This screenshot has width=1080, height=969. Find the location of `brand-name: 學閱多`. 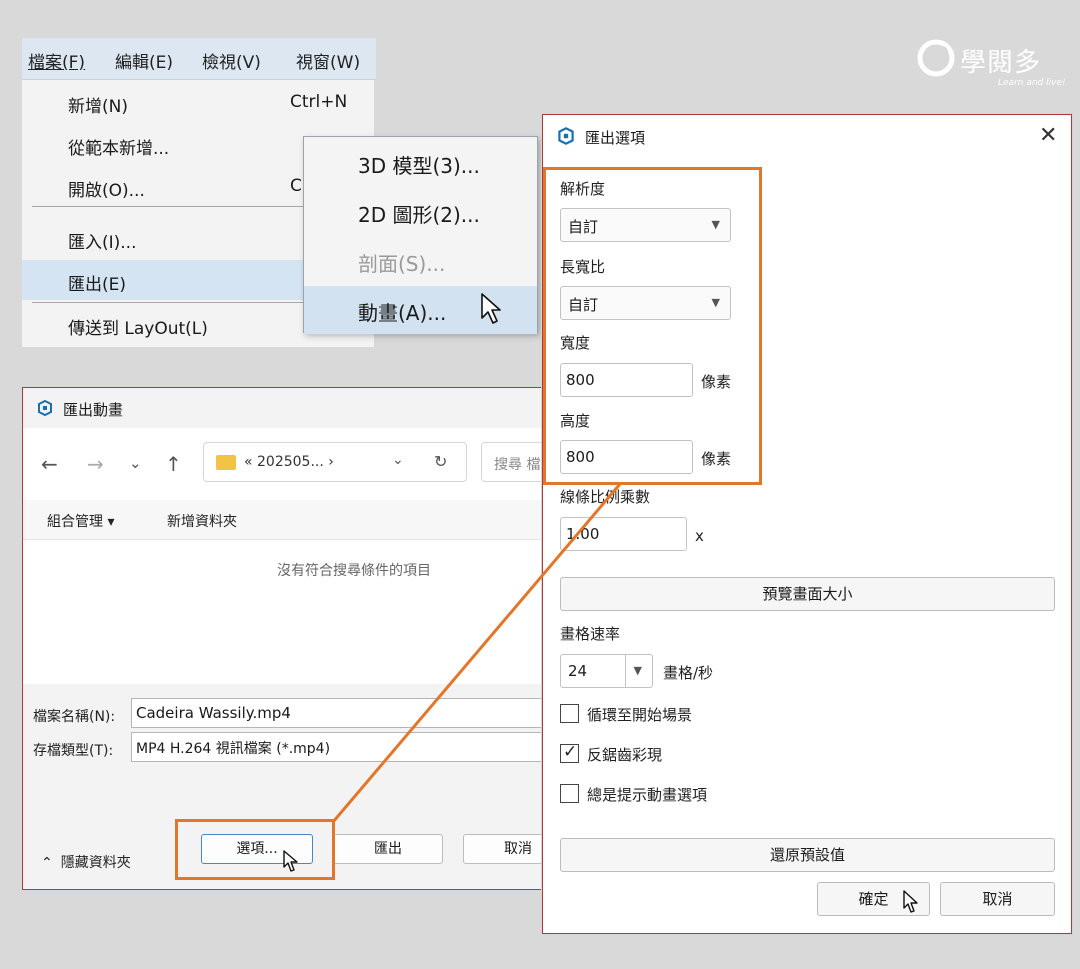

brand-name: 學閱多 is located at coordinates (1001, 63).